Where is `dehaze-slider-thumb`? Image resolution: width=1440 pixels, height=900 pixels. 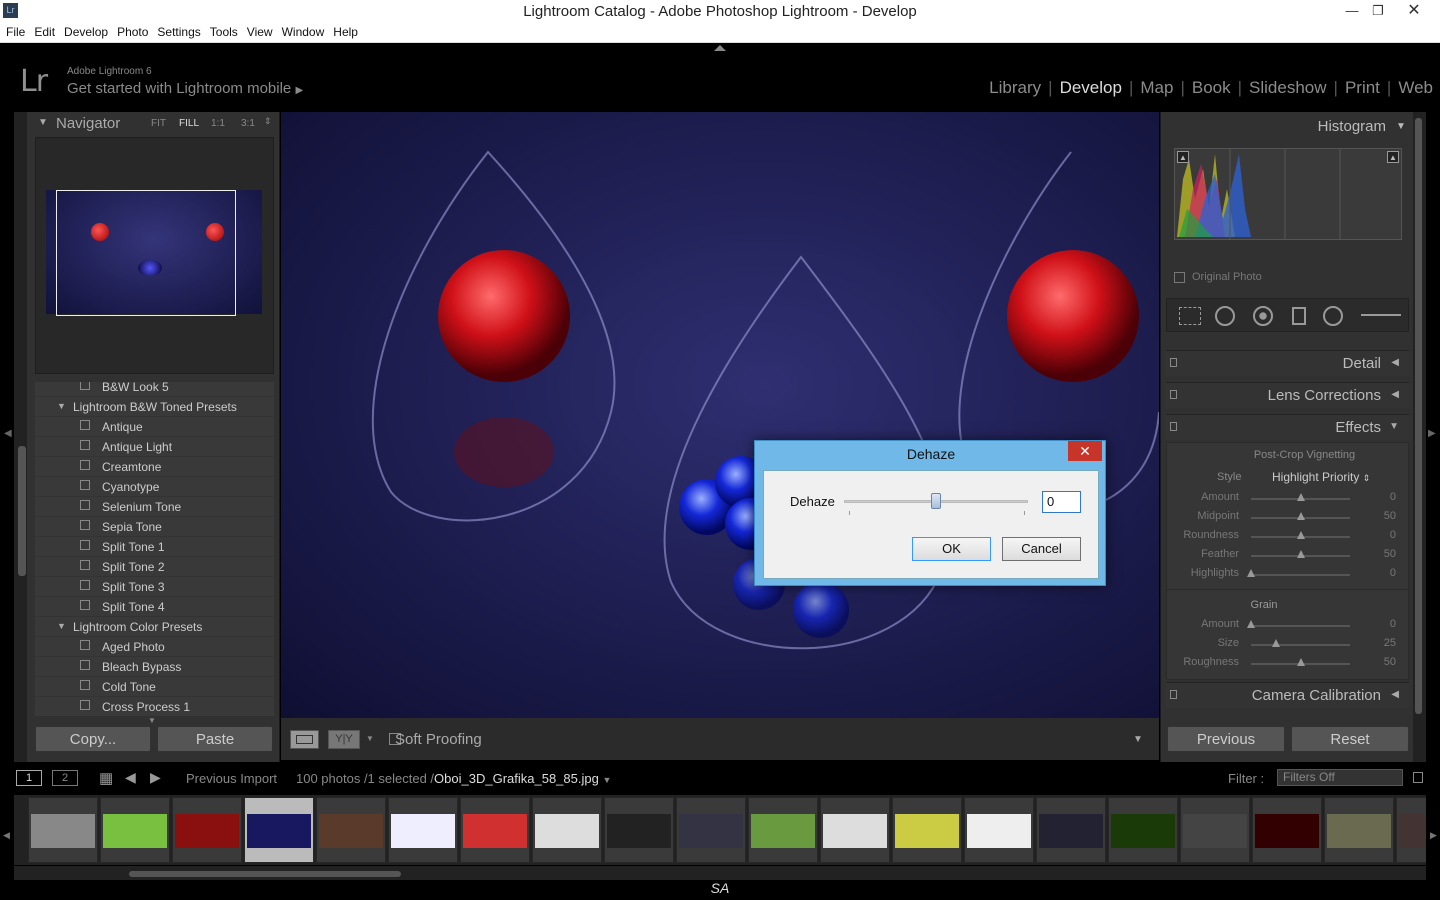
dehaze-slider-thumb is located at coordinates (936, 501).